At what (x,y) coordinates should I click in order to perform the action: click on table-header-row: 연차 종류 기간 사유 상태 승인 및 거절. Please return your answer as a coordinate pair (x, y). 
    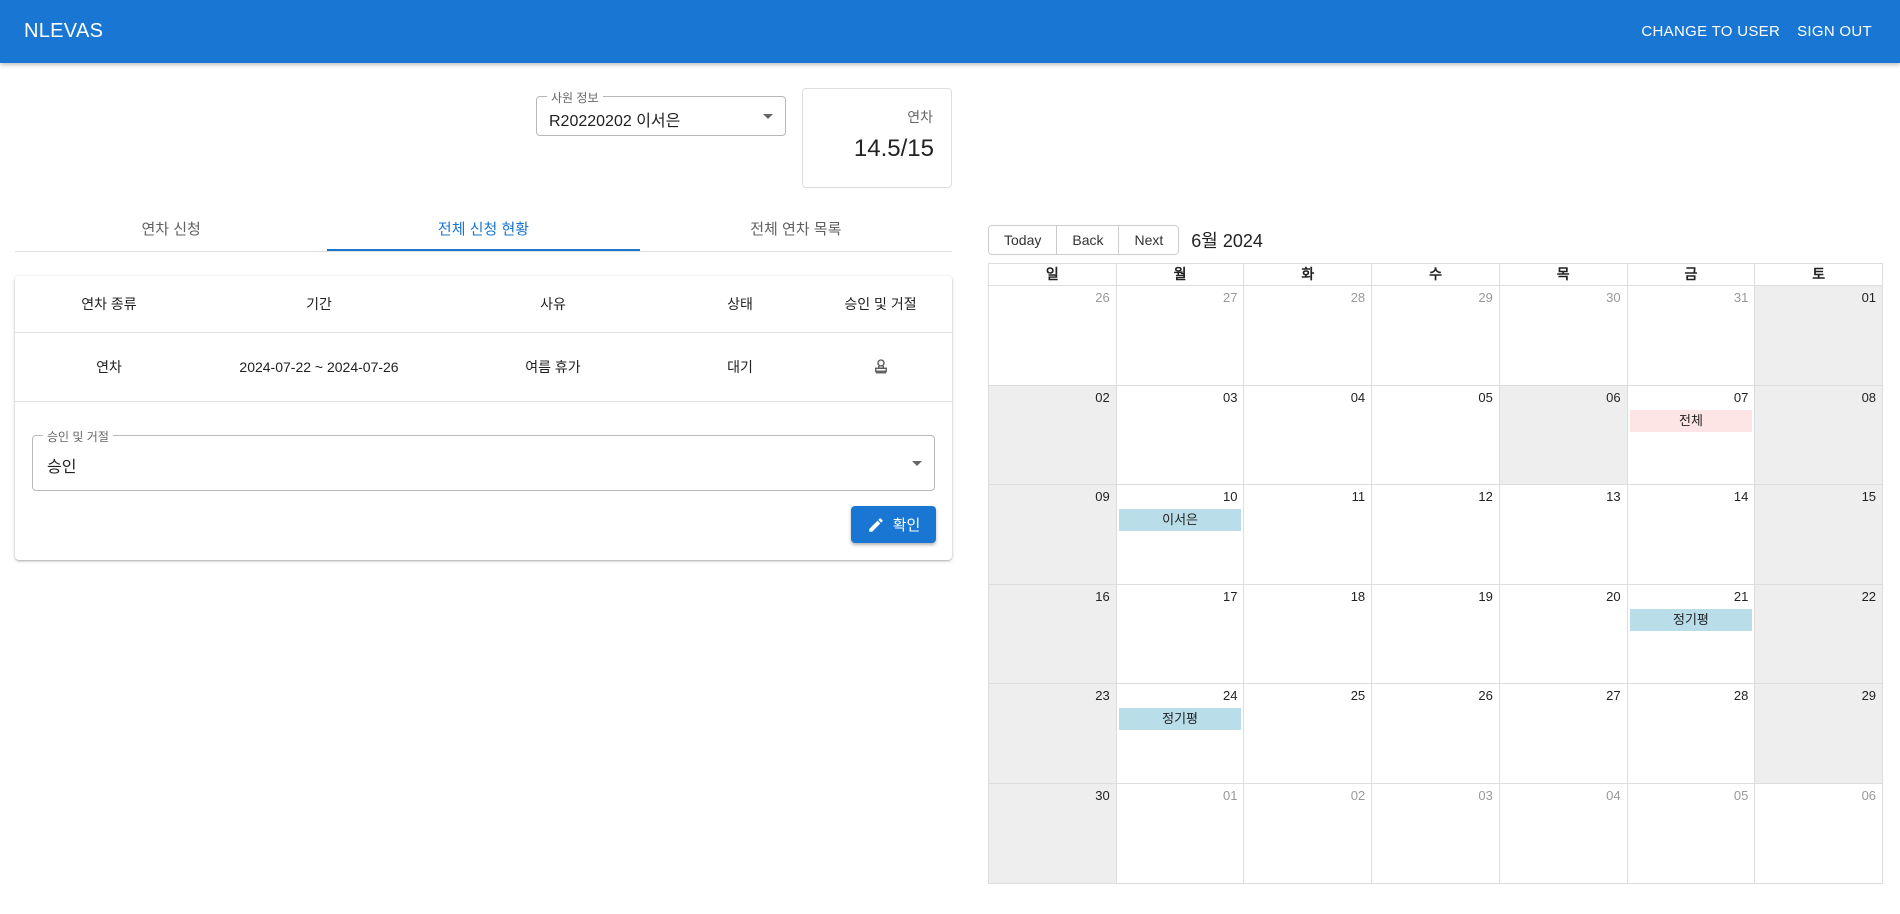
    Looking at the image, I should click on (483, 304).